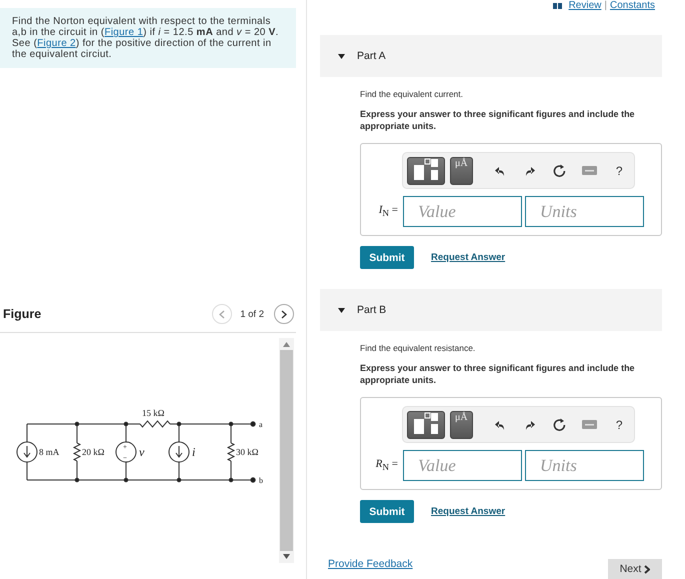  Describe the element at coordinates (153, 413) in the screenshot. I see `resistor-label: 15 kΩ` at that location.